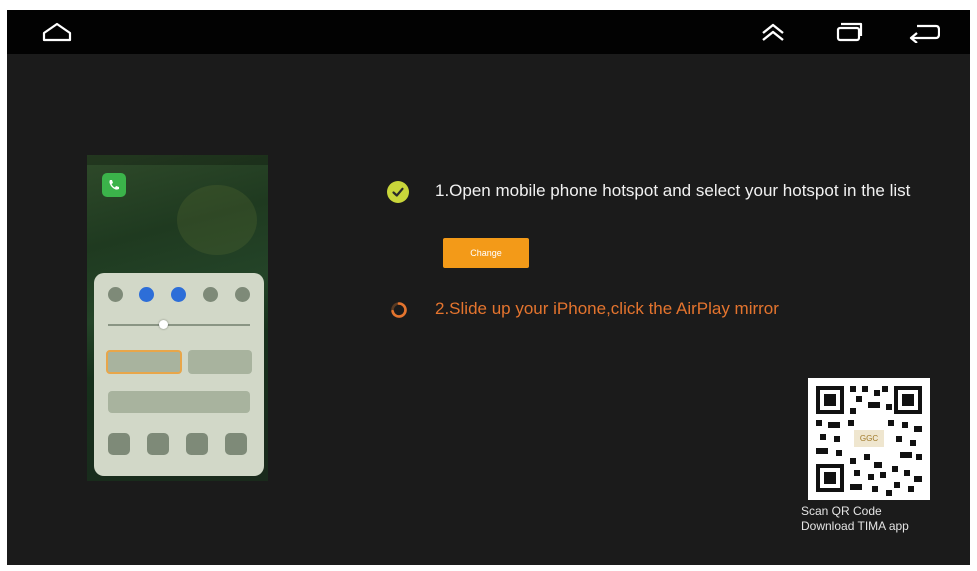 The width and height of the screenshot is (977, 571). I want to click on qr-caption: Scan QR Code Download TIMA app, so click(855, 519).